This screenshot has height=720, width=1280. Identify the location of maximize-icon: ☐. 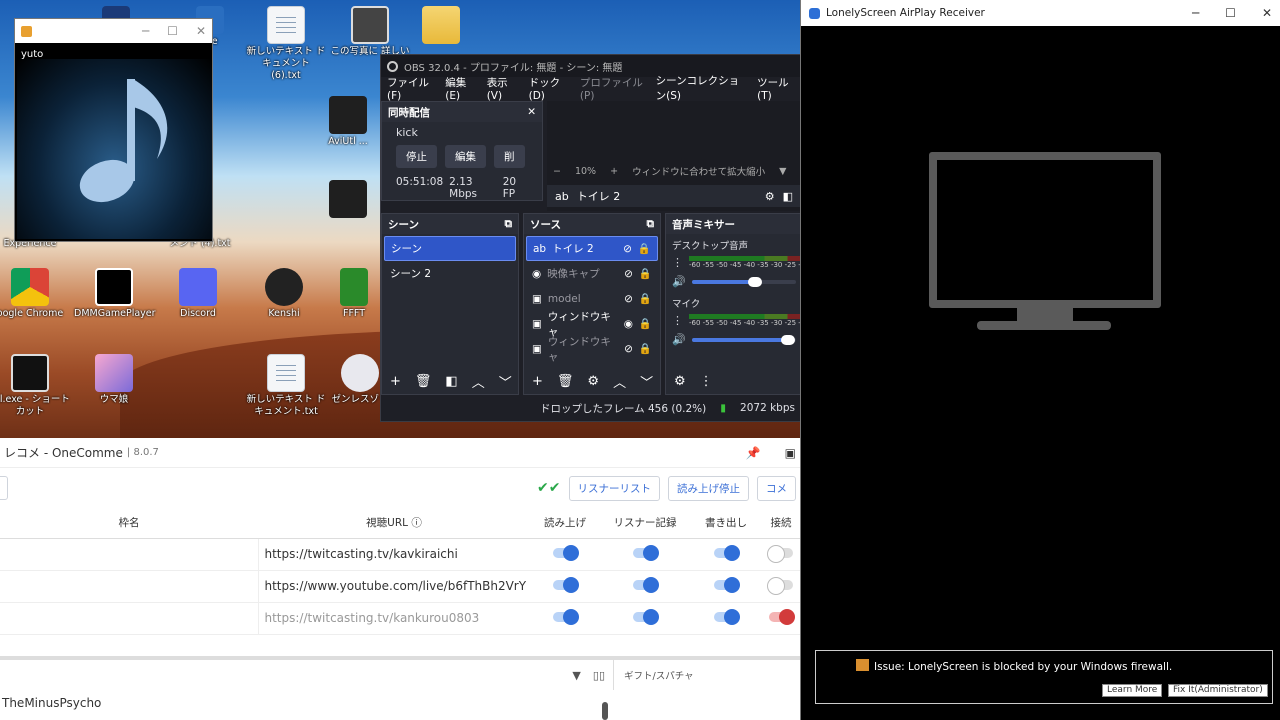
(1230, 13).